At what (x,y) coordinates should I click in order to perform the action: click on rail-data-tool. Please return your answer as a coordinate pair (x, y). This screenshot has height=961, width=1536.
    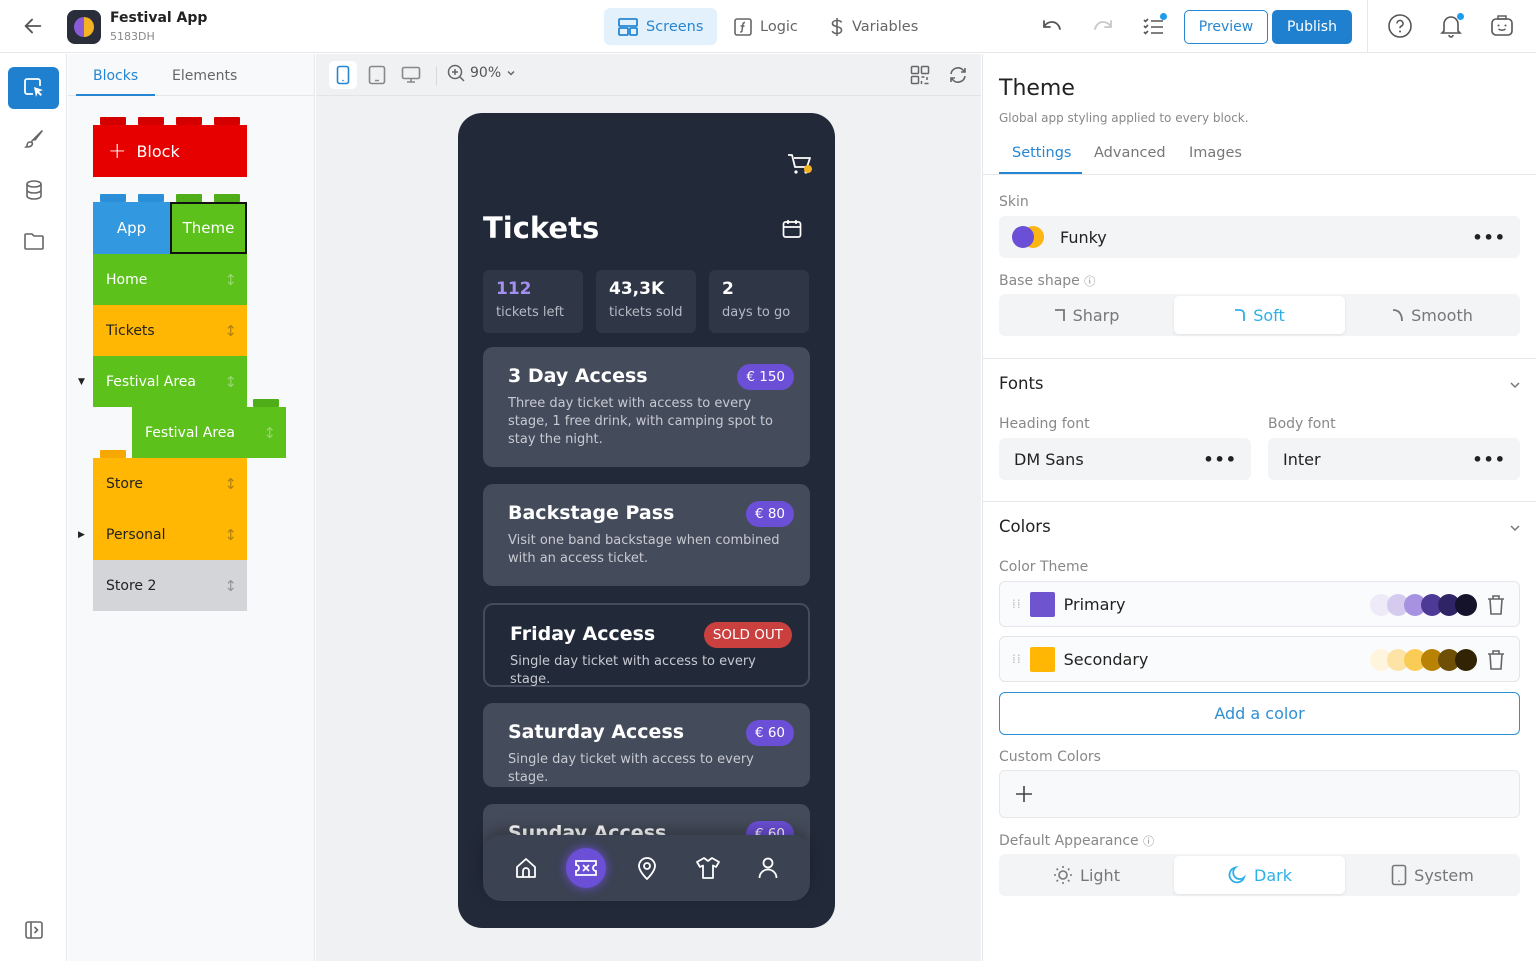
    Looking at the image, I should click on (33, 190).